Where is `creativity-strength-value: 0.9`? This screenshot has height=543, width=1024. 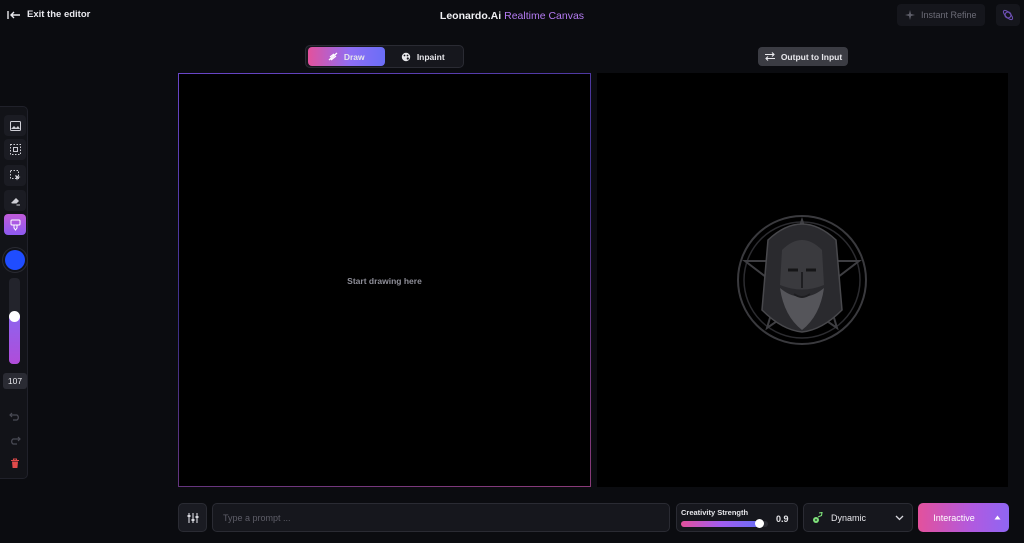 creativity-strength-value: 0.9 is located at coordinates (782, 519).